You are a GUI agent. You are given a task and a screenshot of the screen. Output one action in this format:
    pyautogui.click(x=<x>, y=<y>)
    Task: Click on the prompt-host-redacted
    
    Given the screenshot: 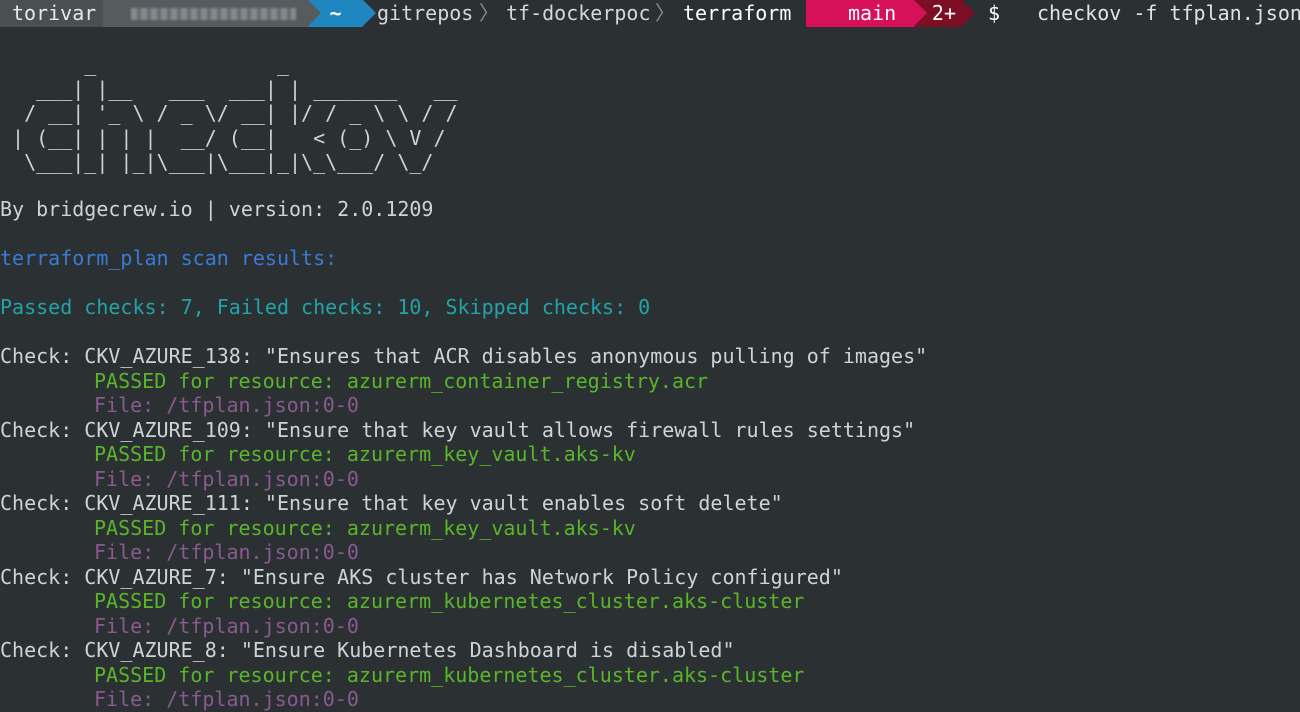 What is the action you would take?
    pyautogui.click(x=205, y=13)
    